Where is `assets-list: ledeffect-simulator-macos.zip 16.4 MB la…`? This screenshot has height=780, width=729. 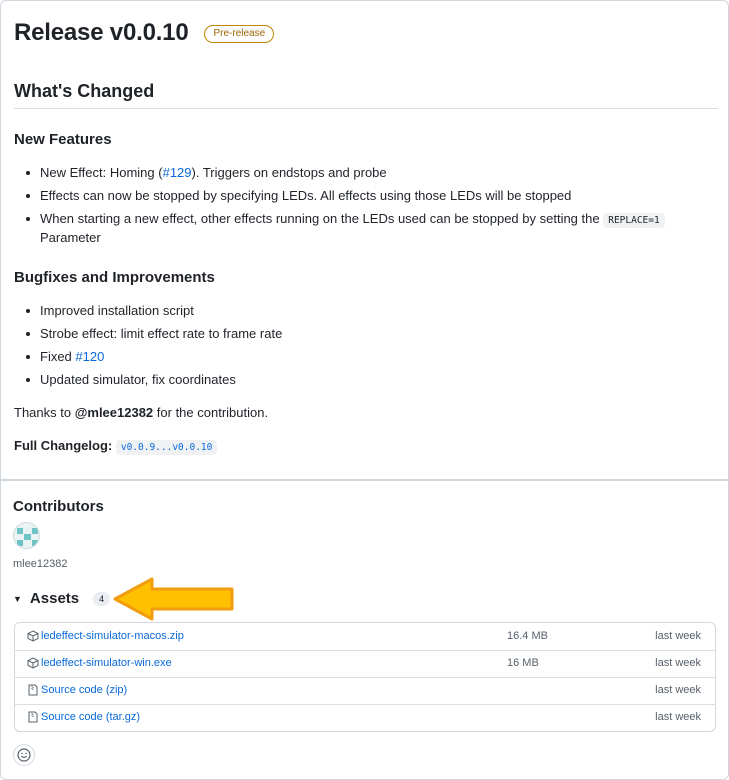
assets-list: ledeffect-simulator-macos.zip 16.4 MB la… is located at coordinates (365, 677).